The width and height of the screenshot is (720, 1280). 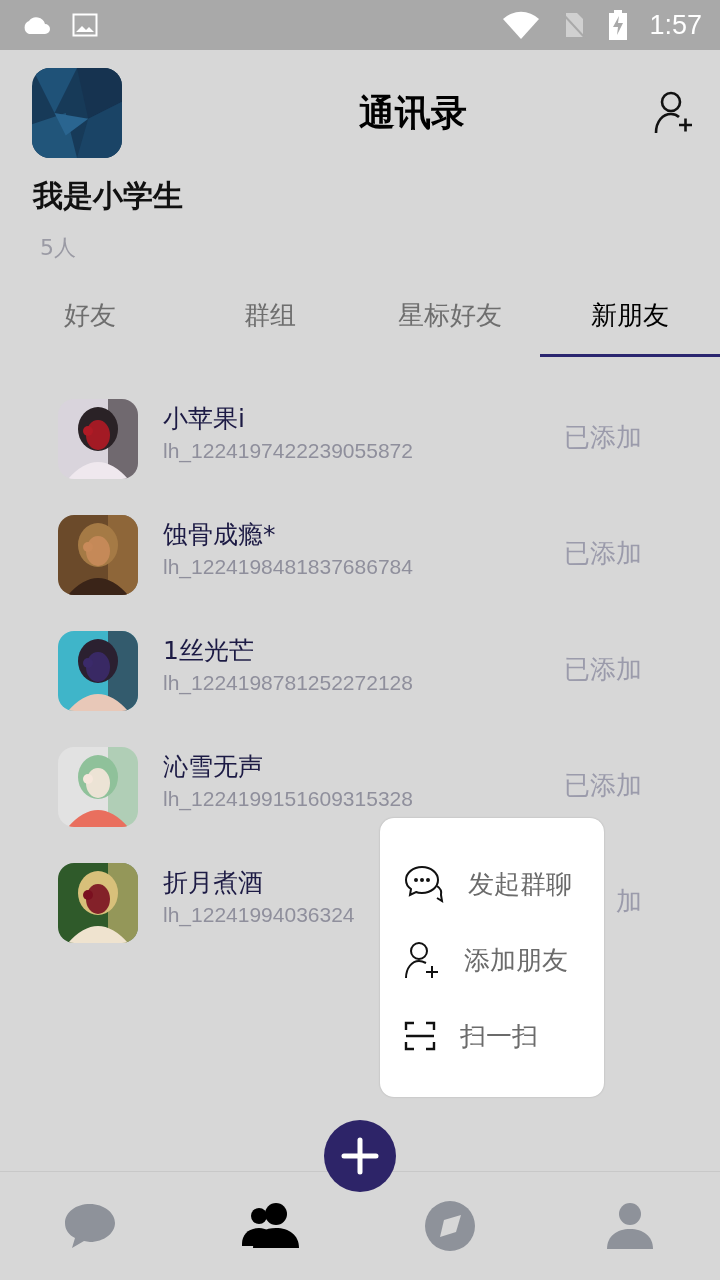 I want to click on tab: 新朋友, so click(x=630, y=317).